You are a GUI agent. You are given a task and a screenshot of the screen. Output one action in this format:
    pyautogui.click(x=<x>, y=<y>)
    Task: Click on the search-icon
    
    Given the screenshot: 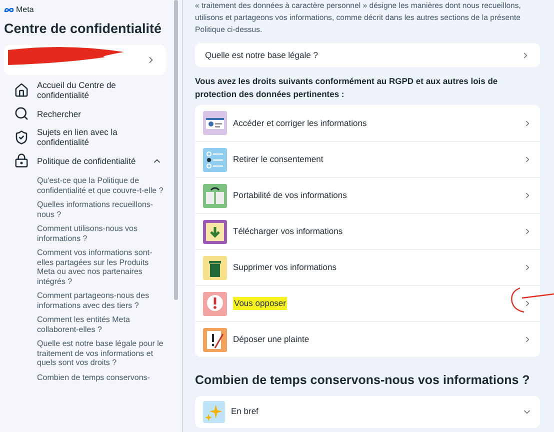 What is the action you would take?
    pyautogui.click(x=21, y=114)
    